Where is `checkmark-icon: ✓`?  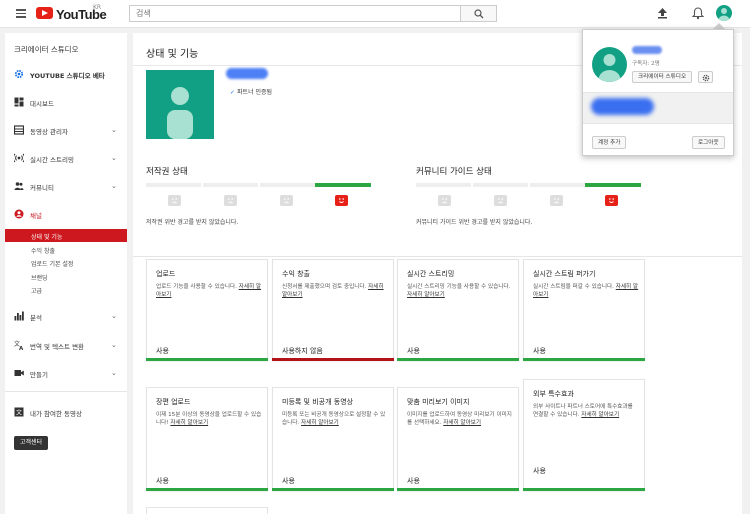
checkmark-icon: ✓ is located at coordinates (233, 92).